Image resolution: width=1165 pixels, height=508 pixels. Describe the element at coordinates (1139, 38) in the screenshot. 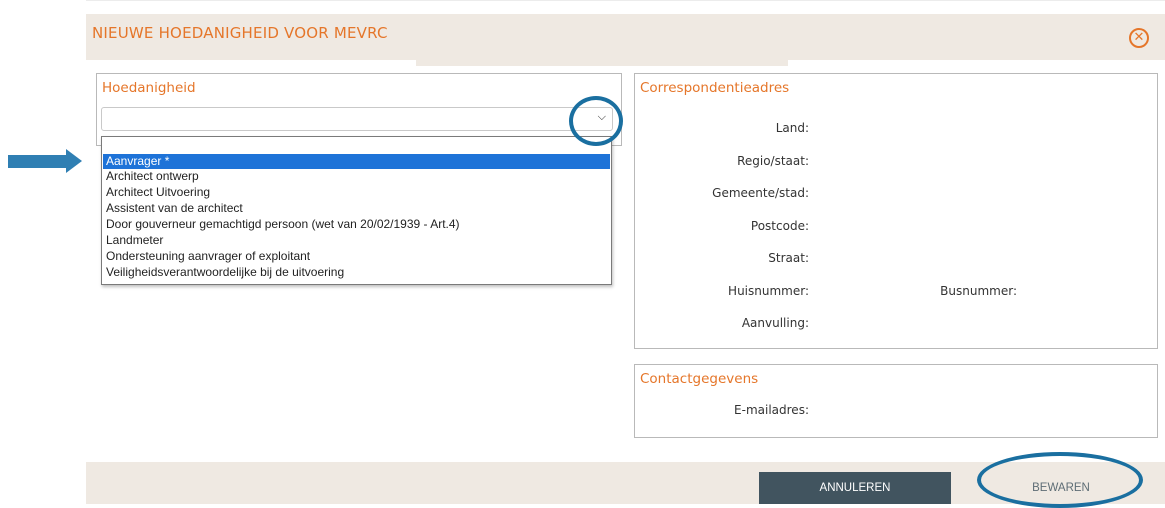

I see `close-icon: ✕` at that location.